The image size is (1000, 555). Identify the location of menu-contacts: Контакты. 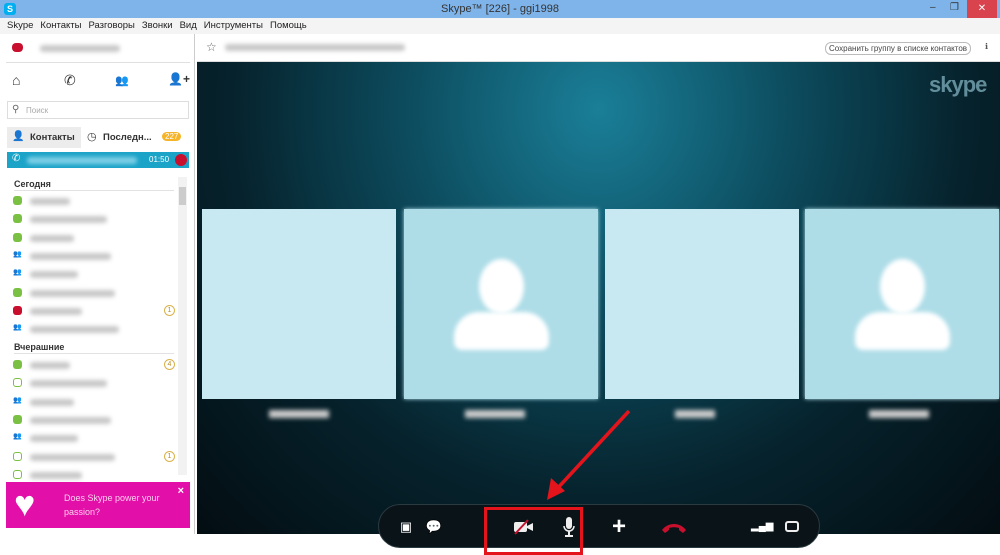
(60, 25).